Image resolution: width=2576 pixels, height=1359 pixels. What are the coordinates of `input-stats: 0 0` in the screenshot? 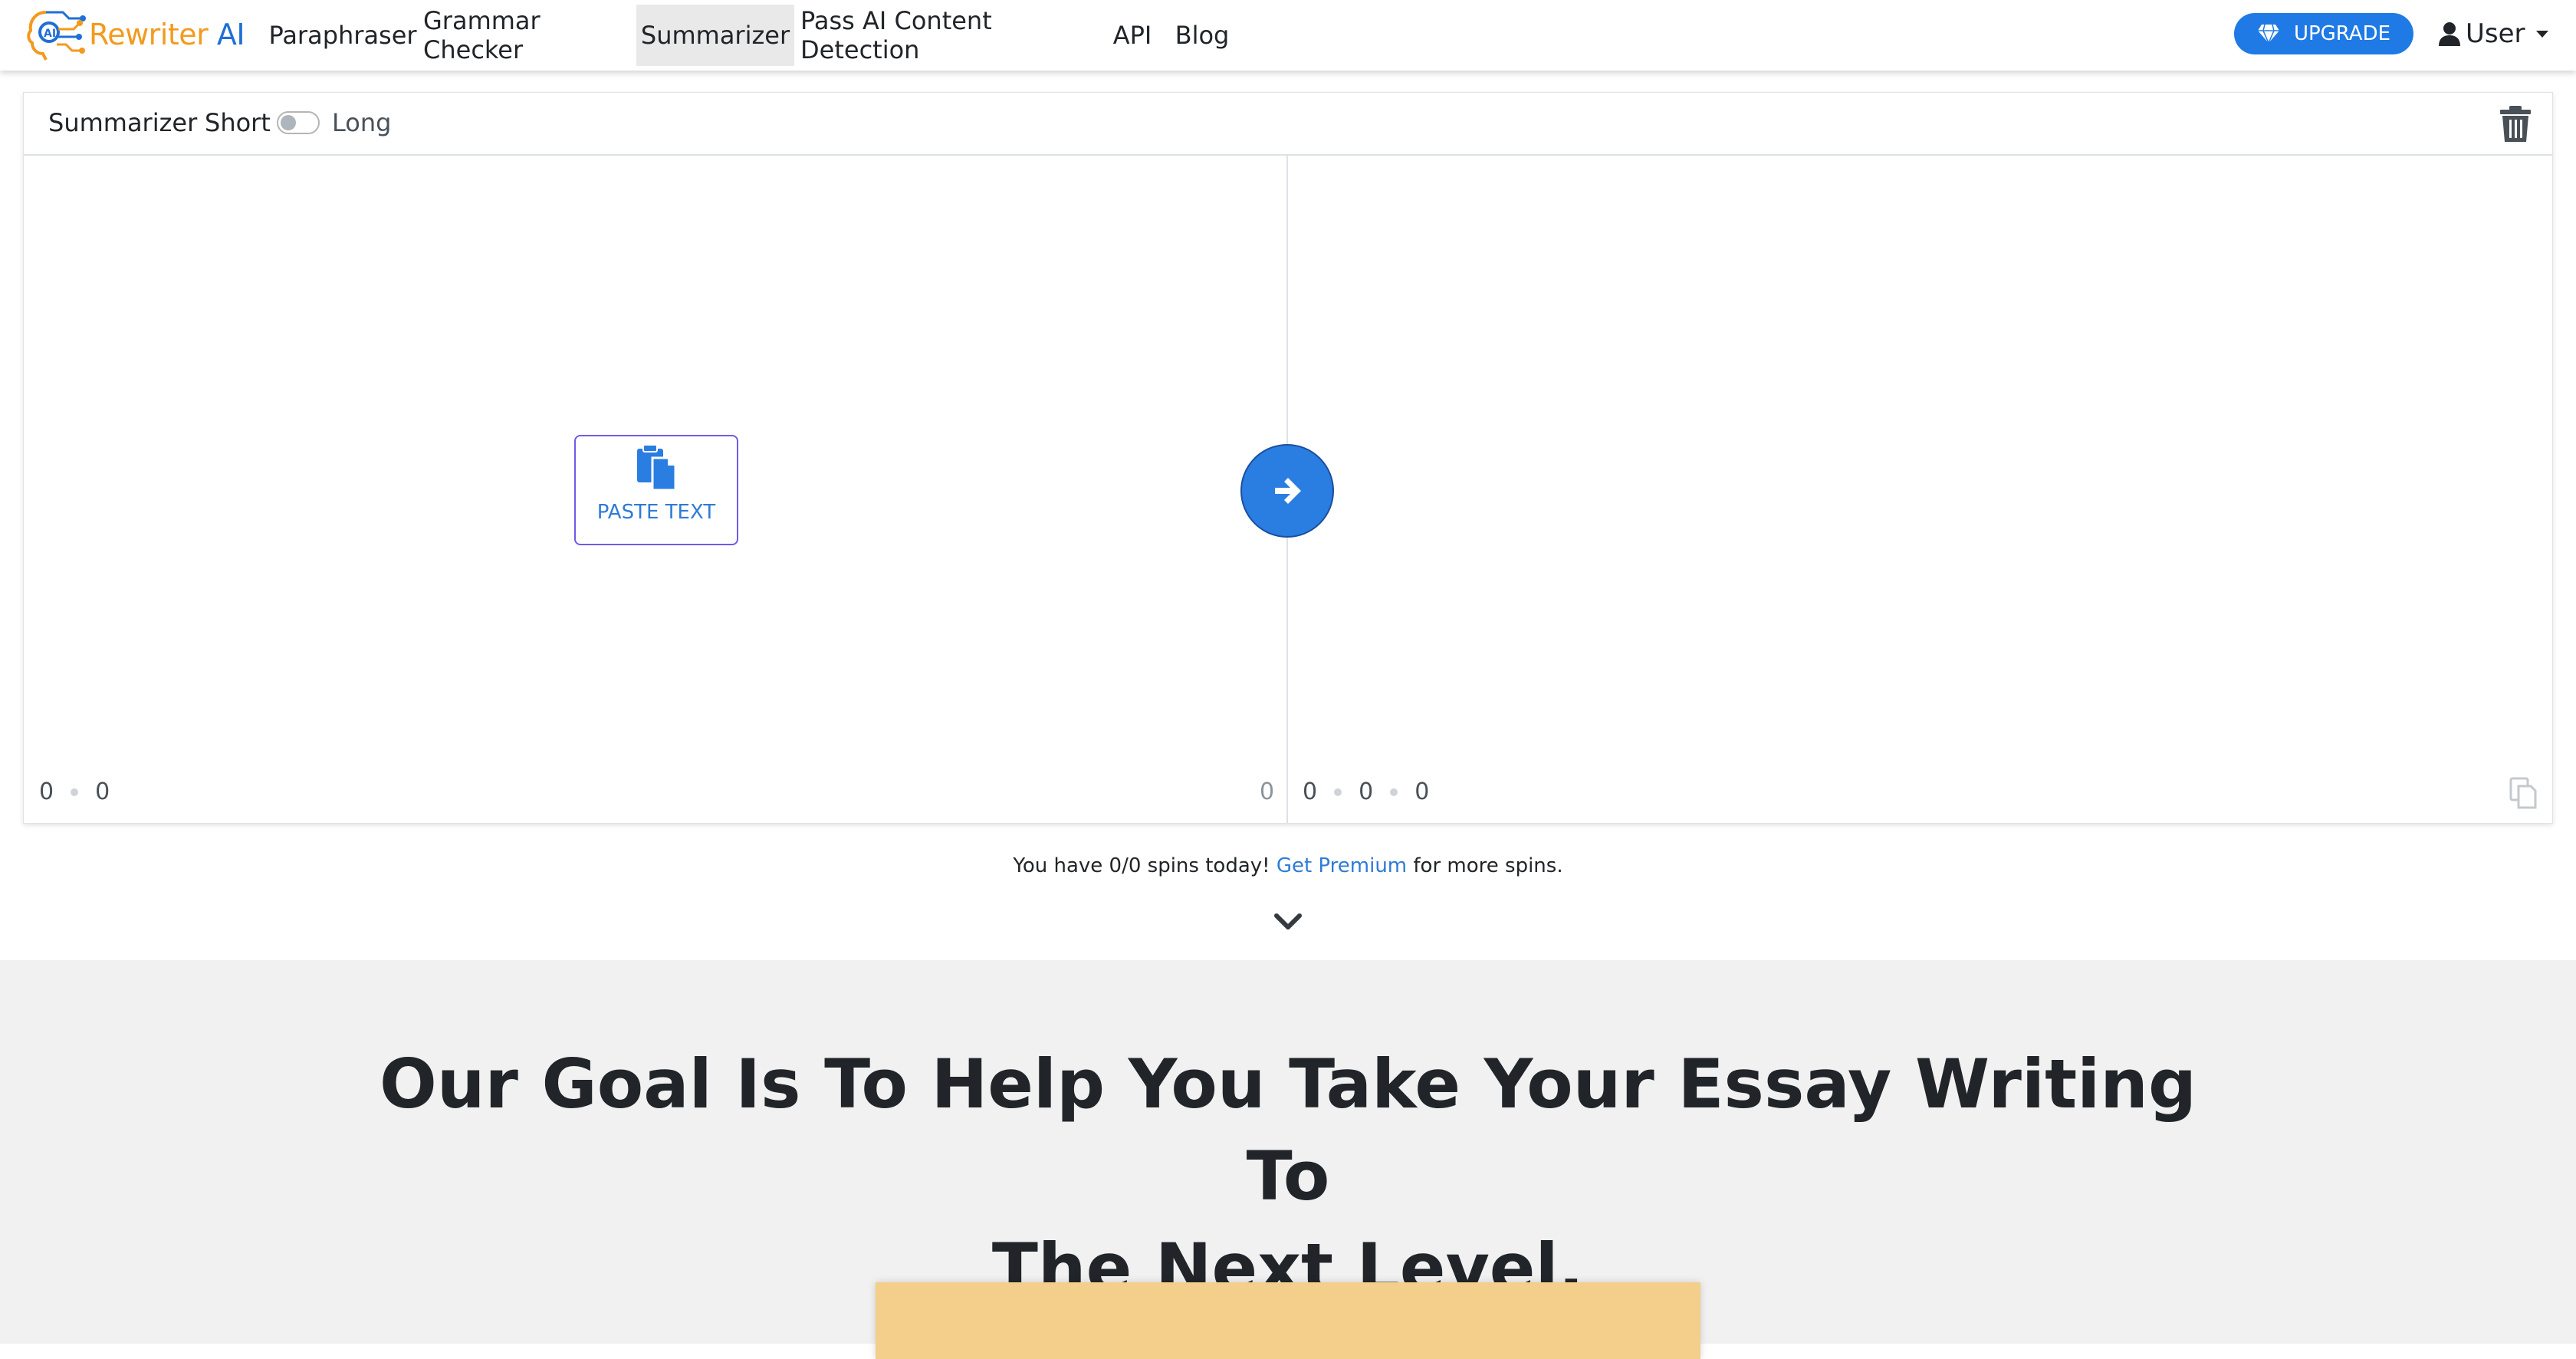 It's located at (75, 791).